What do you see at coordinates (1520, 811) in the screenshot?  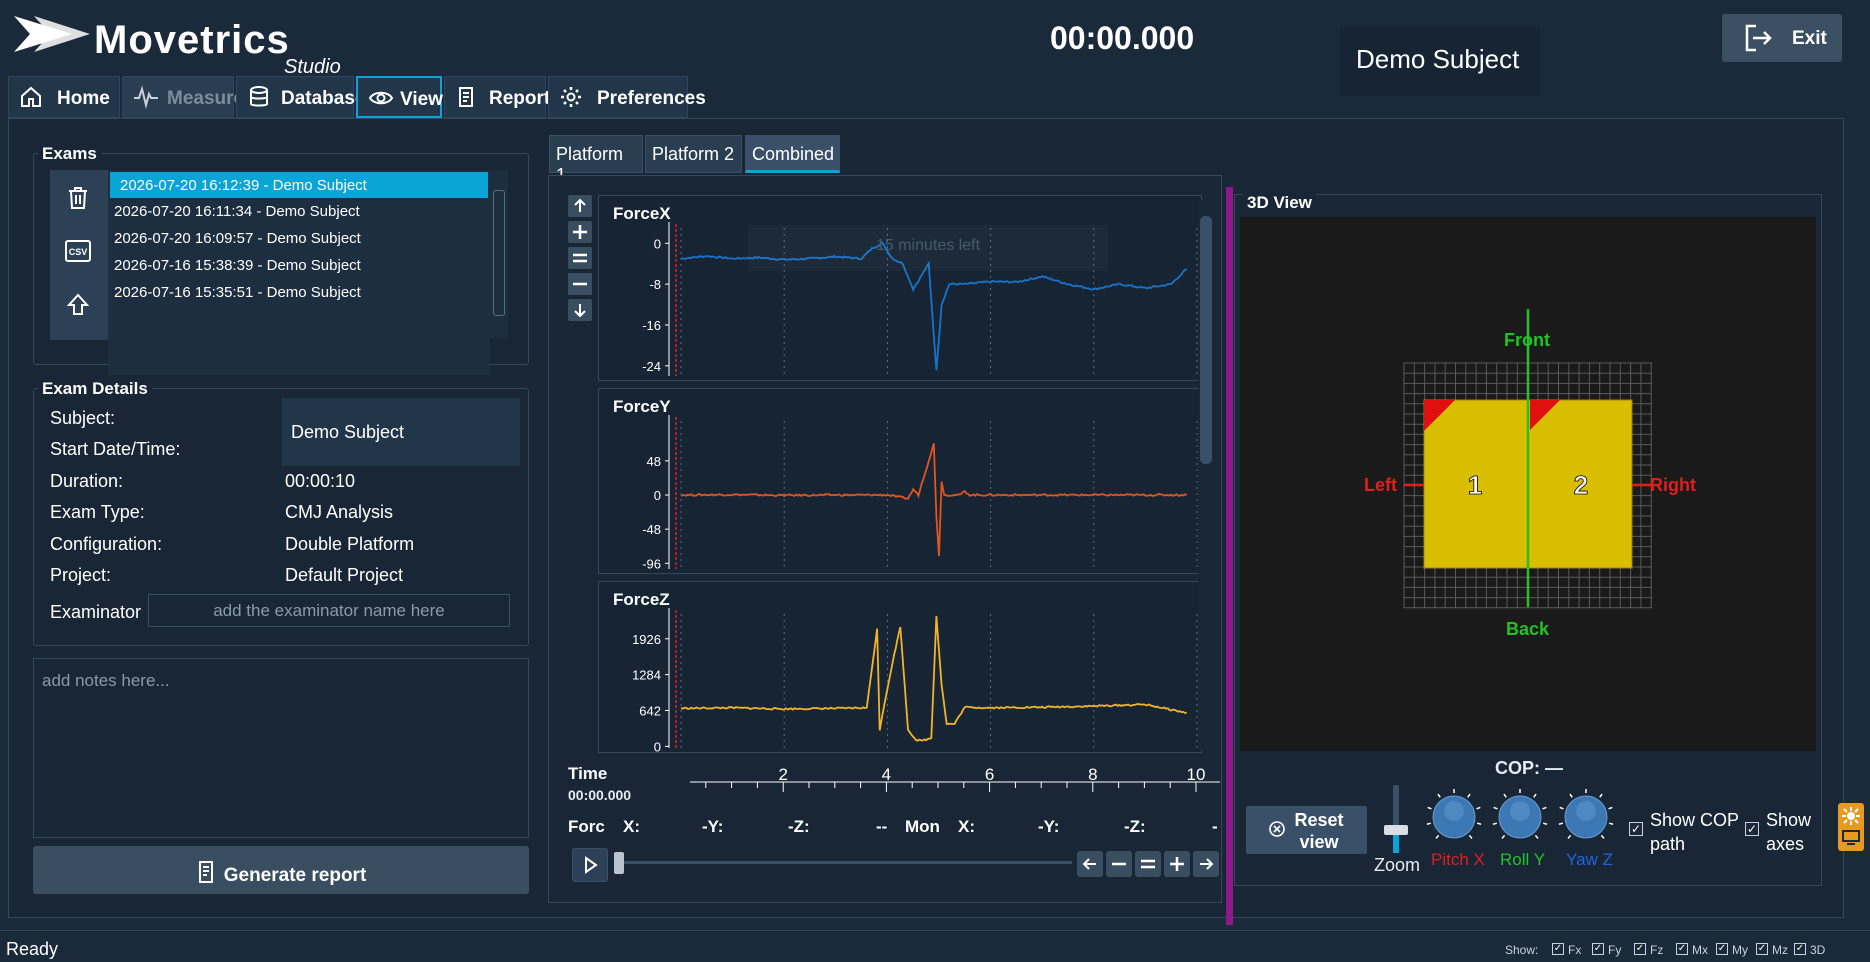 I see `roll-knob-highlight` at bounding box center [1520, 811].